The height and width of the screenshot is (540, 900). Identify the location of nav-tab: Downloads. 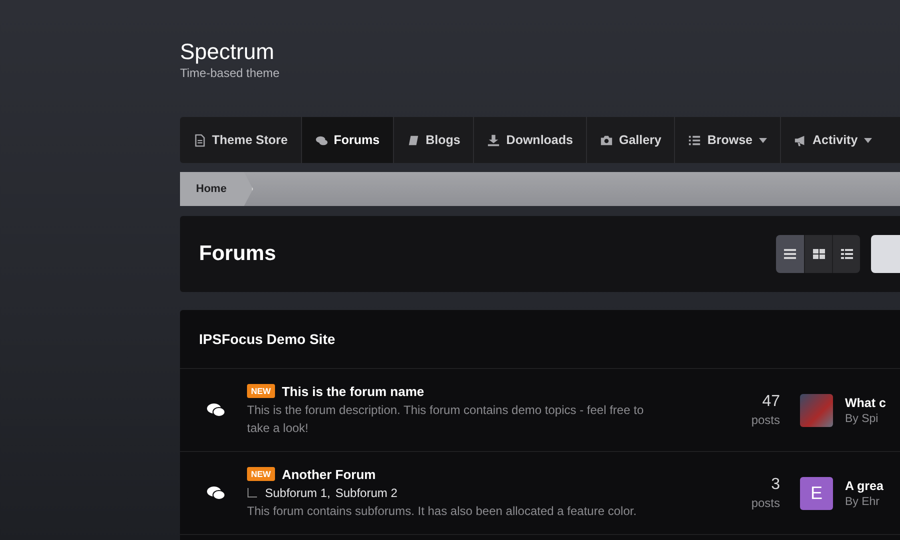
(530, 140).